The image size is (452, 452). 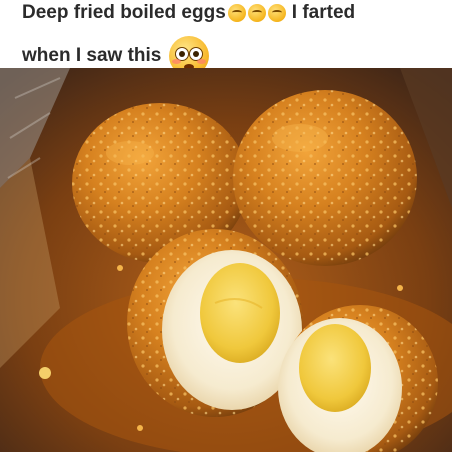 I want to click on caption-text-1: Deep fried boiled eggs, so click(x=124, y=12).